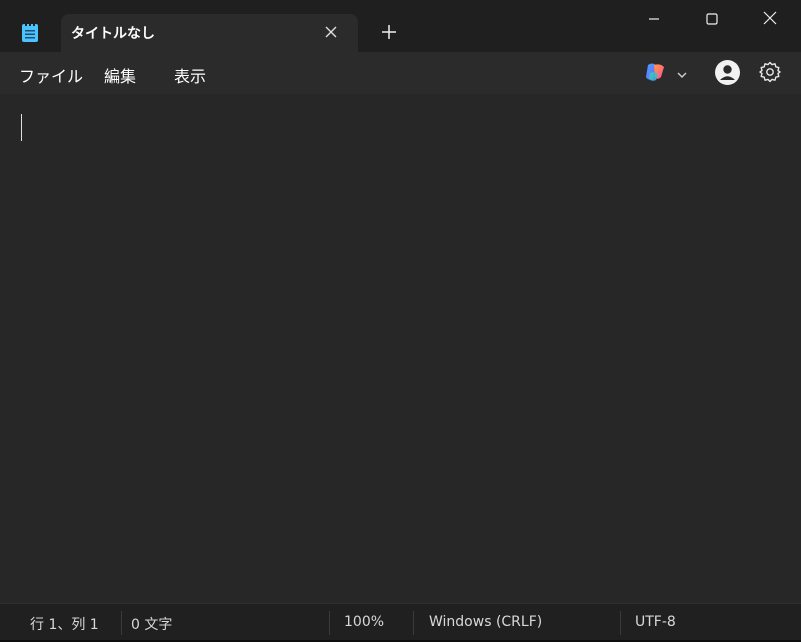  I want to click on encoding: UTF-8, so click(655, 622).